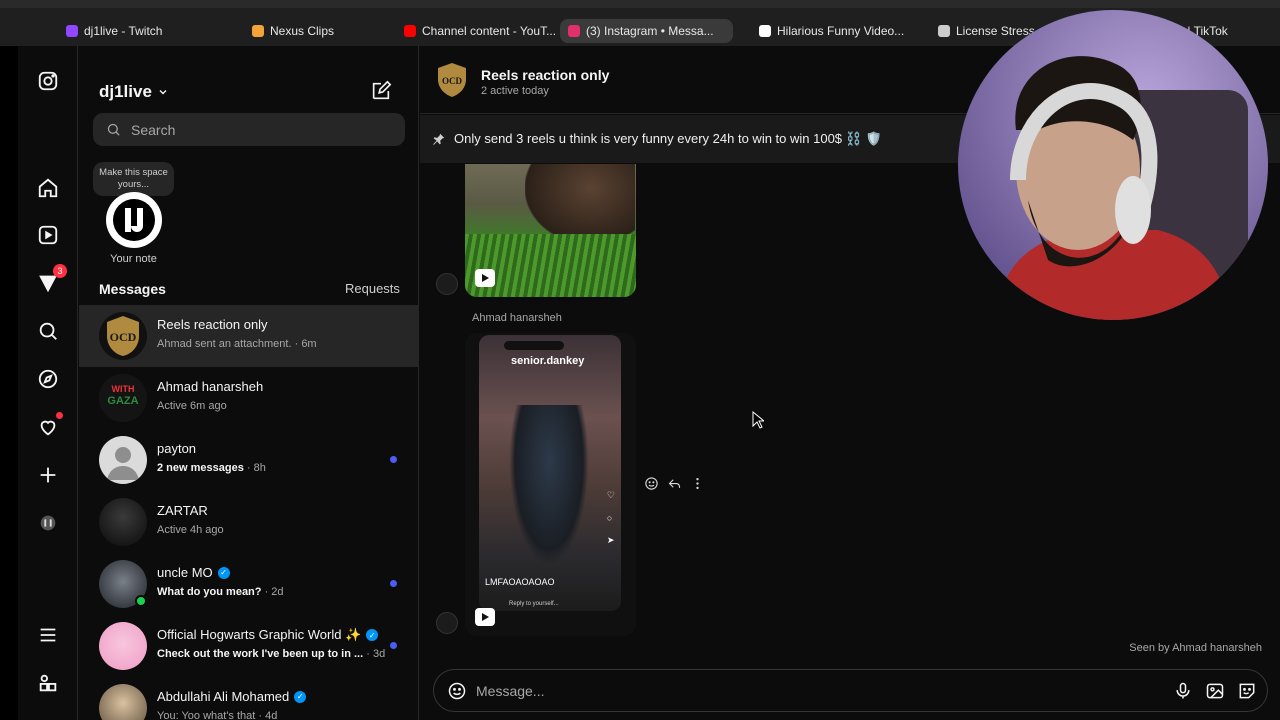 Image resolution: width=1280 pixels, height=720 pixels. Describe the element at coordinates (574, 31) in the screenshot. I see `instagram-tab-icon` at that location.